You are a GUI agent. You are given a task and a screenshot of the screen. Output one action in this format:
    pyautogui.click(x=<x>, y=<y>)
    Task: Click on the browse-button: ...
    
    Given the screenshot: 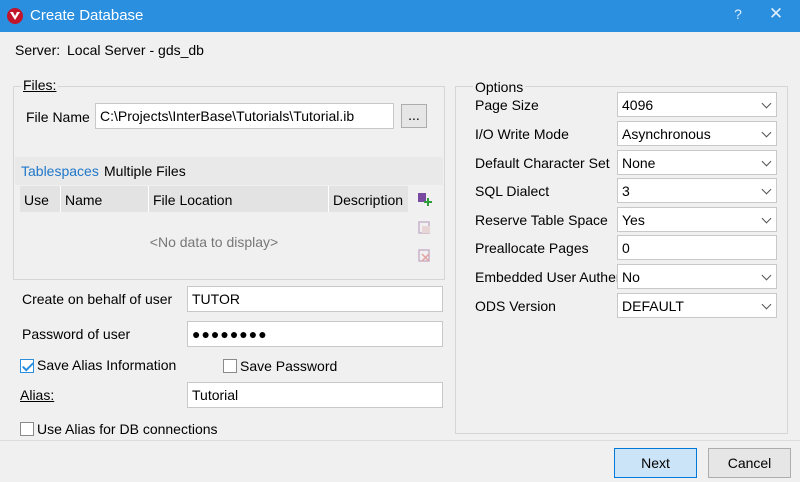 What is the action you would take?
    pyautogui.click(x=414, y=116)
    